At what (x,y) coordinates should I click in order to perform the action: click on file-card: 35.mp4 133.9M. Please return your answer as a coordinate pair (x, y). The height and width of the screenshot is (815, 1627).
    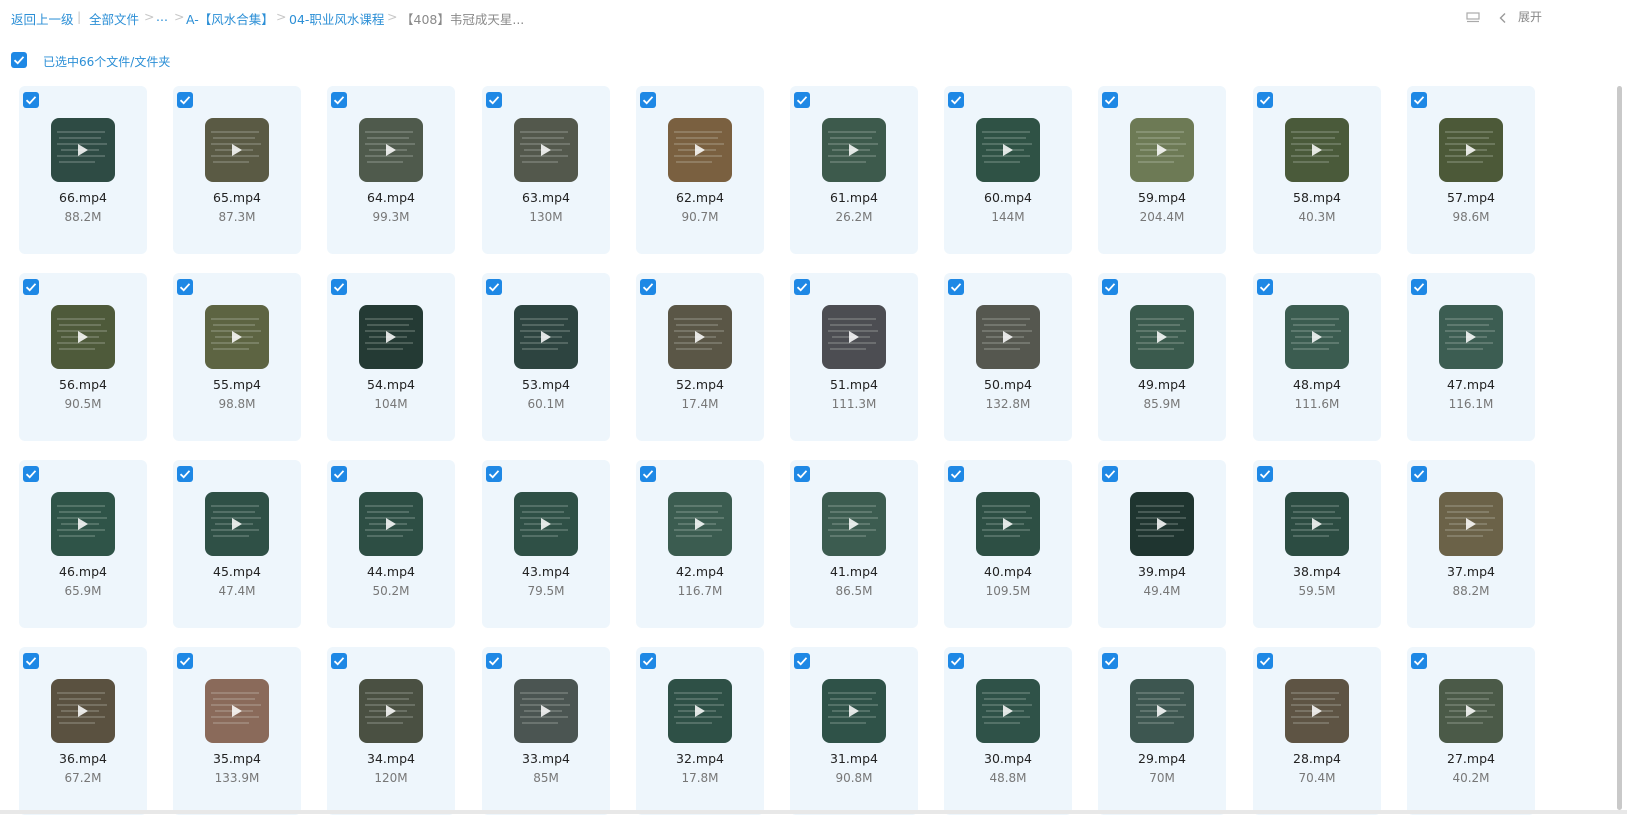
    Looking at the image, I should click on (237, 731).